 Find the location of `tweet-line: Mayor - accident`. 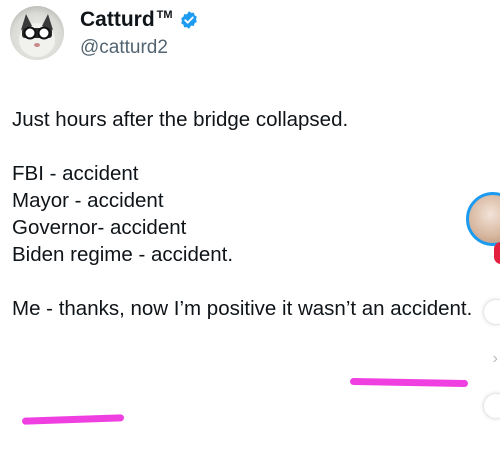

tweet-line: Mayor - accident is located at coordinates (88, 200).